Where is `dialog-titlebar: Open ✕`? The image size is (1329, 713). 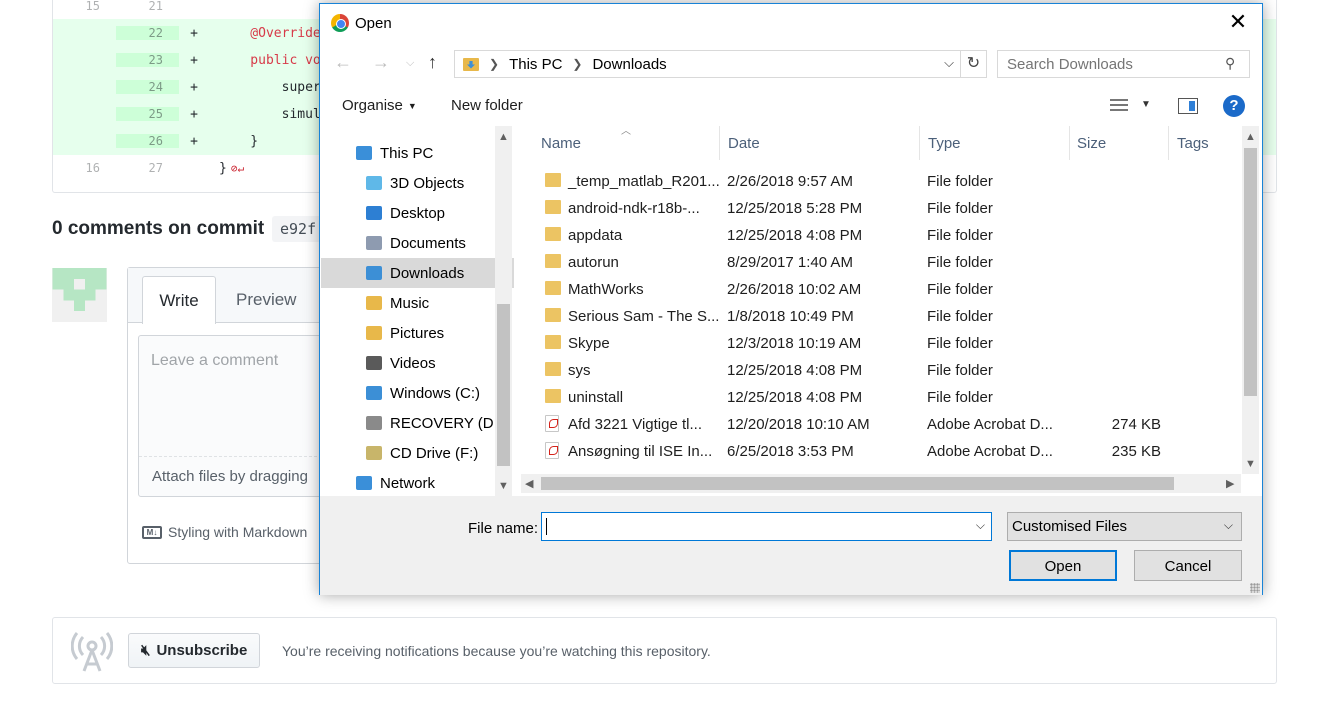 dialog-titlebar: Open ✕ is located at coordinates (791, 23).